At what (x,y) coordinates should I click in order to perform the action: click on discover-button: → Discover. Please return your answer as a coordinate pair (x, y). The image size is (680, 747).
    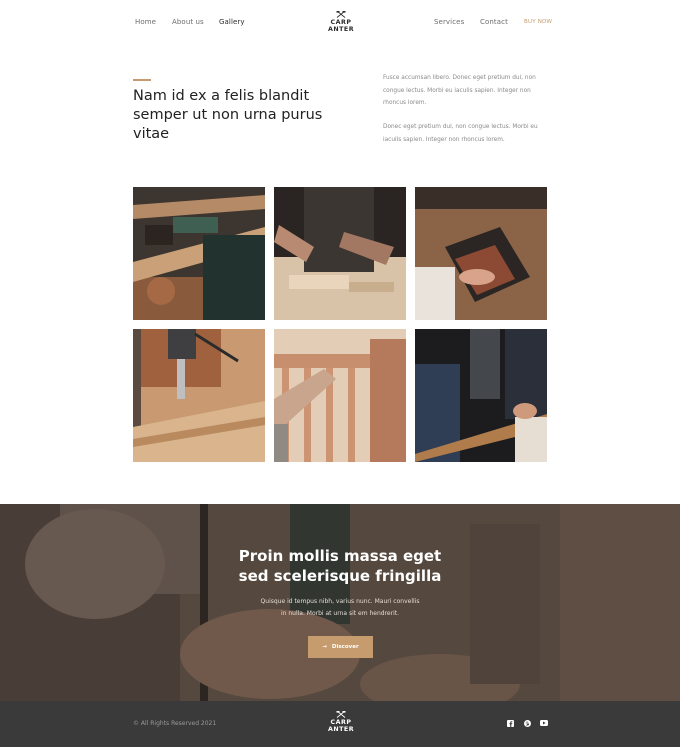
    Looking at the image, I should click on (340, 647).